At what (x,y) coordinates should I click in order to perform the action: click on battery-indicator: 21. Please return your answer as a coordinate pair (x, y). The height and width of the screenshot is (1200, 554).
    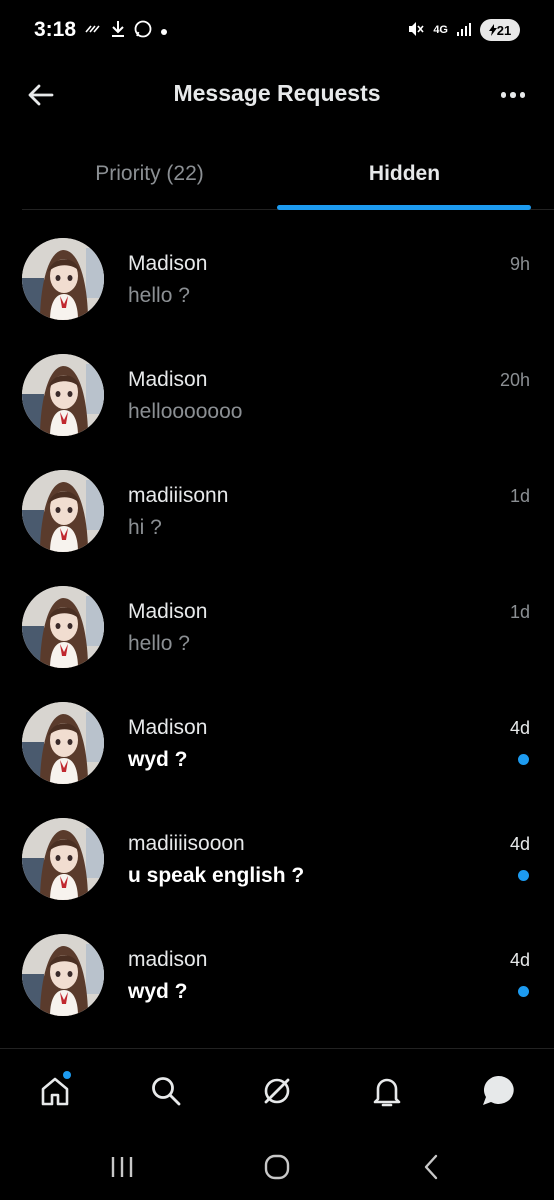
    Looking at the image, I should click on (500, 30).